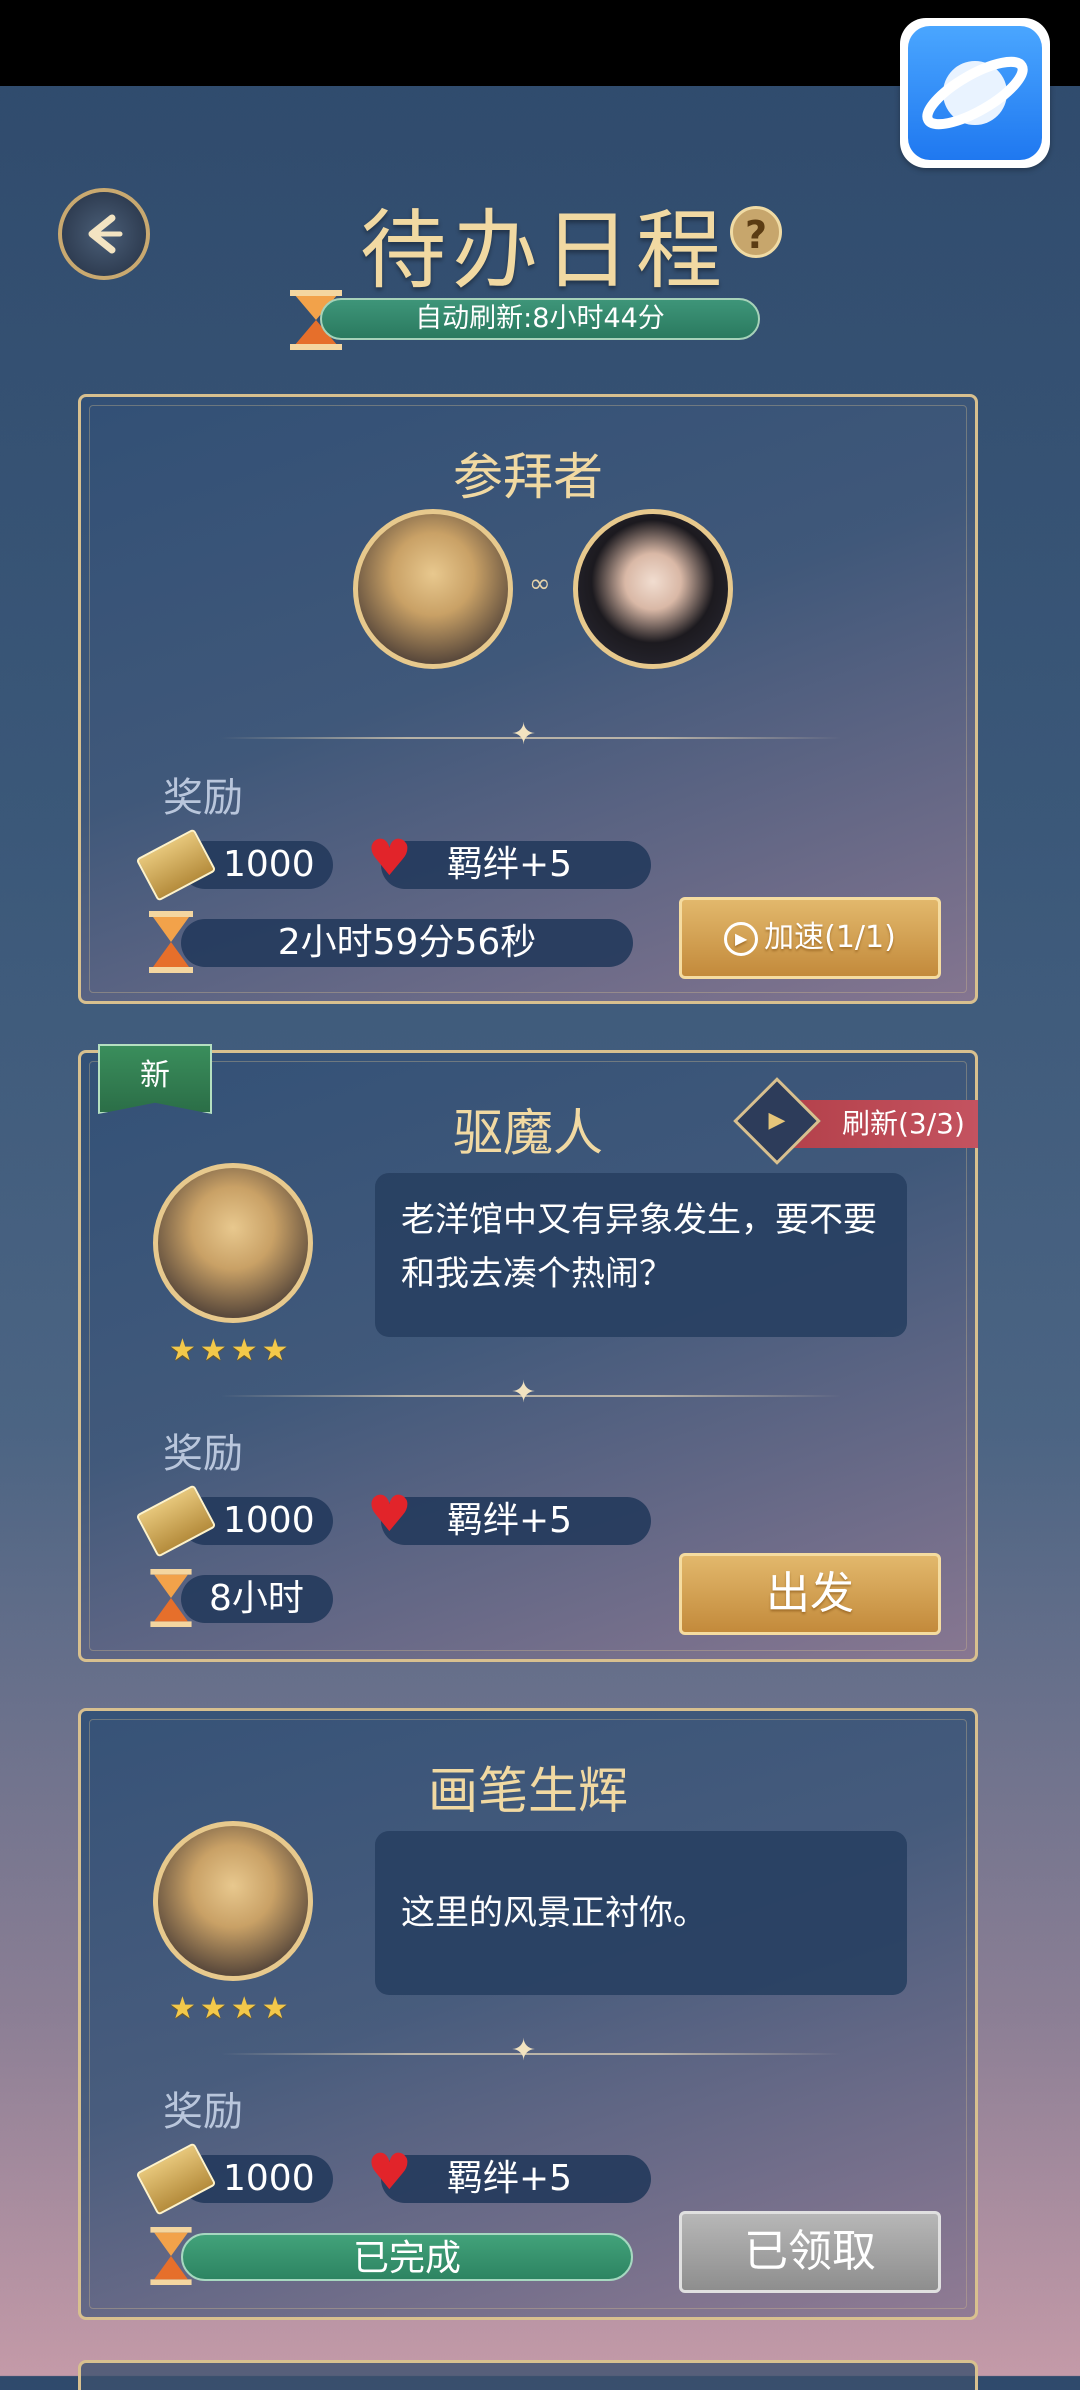  Describe the element at coordinates (528, 477) in the screenshot. I see `card-title: 参拜者` at that location.